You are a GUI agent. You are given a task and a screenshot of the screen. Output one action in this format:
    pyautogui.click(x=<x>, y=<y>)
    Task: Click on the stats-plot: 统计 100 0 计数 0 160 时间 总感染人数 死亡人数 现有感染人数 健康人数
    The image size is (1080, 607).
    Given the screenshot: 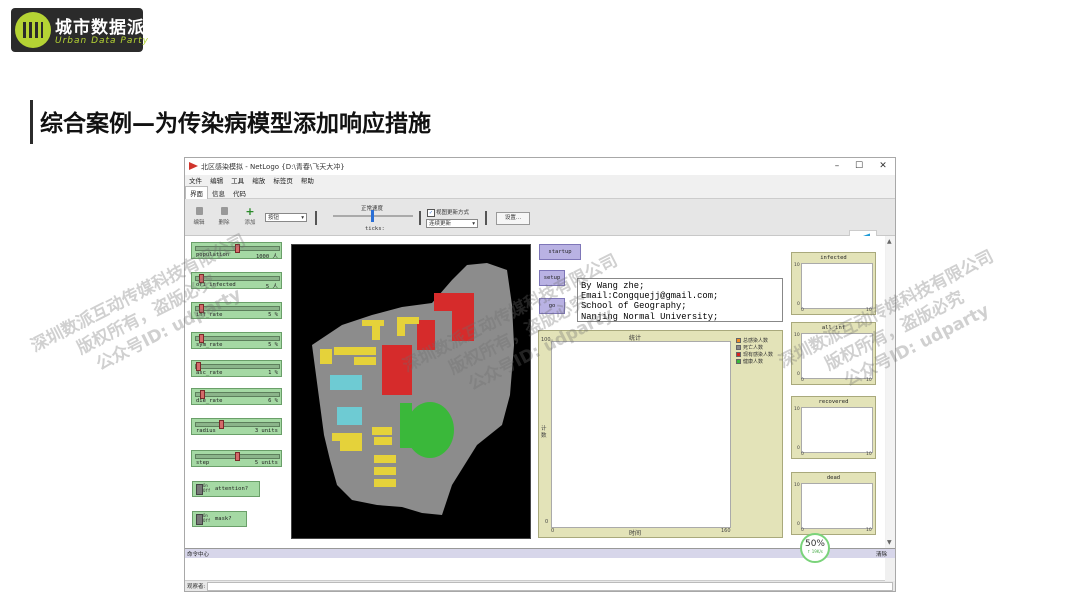 What is the action you would take?
    pyautogui.click(x=660, y=434)
    